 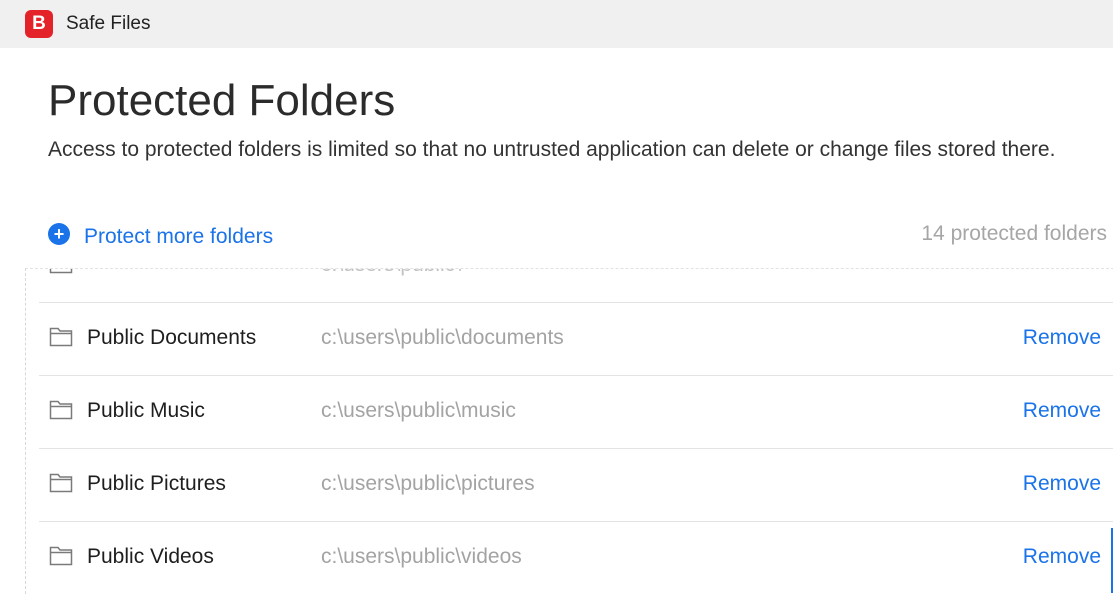 What do you see at coordinates (172, 337) in the screenshot?
I see `folder-name: Public Documents` at bounding box center [172, 337].